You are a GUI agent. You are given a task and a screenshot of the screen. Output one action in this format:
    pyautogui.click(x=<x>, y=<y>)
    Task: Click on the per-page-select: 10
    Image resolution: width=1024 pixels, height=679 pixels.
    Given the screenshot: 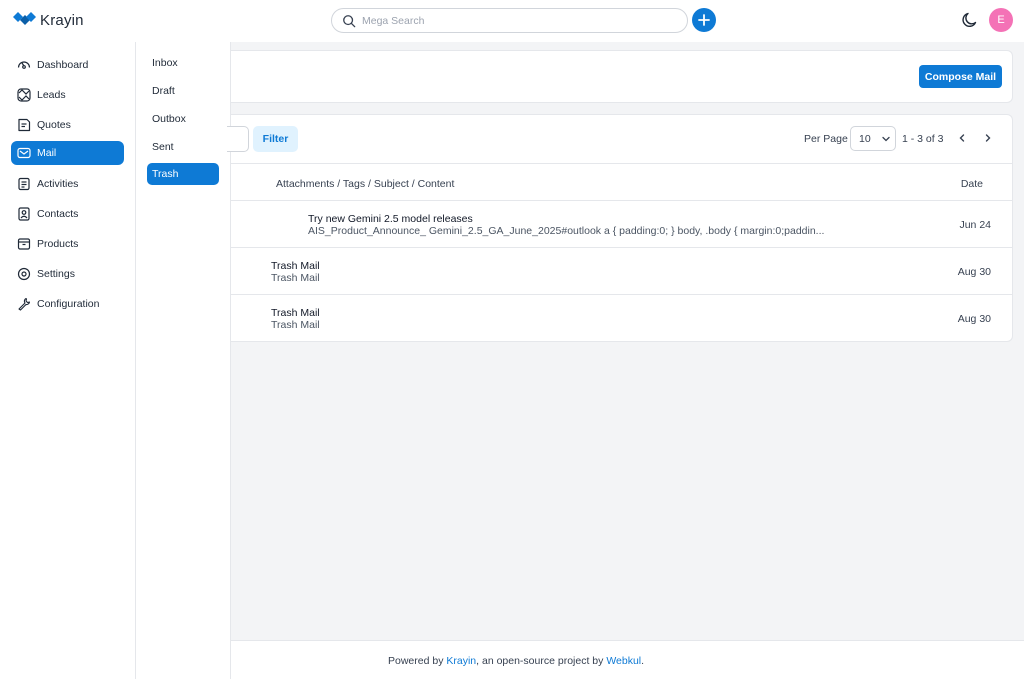 What is the action you would take?
    pyautogui.click(x=873, y=138)
    